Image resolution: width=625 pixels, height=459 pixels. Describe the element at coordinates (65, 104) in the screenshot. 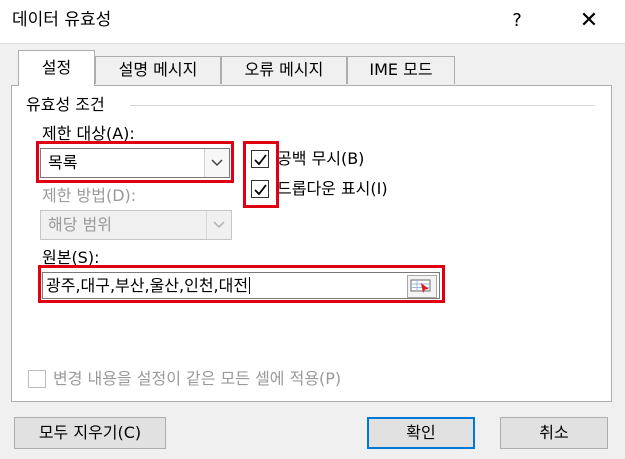

I see `validation-criteria-heading: 유효성 조건` at that location.